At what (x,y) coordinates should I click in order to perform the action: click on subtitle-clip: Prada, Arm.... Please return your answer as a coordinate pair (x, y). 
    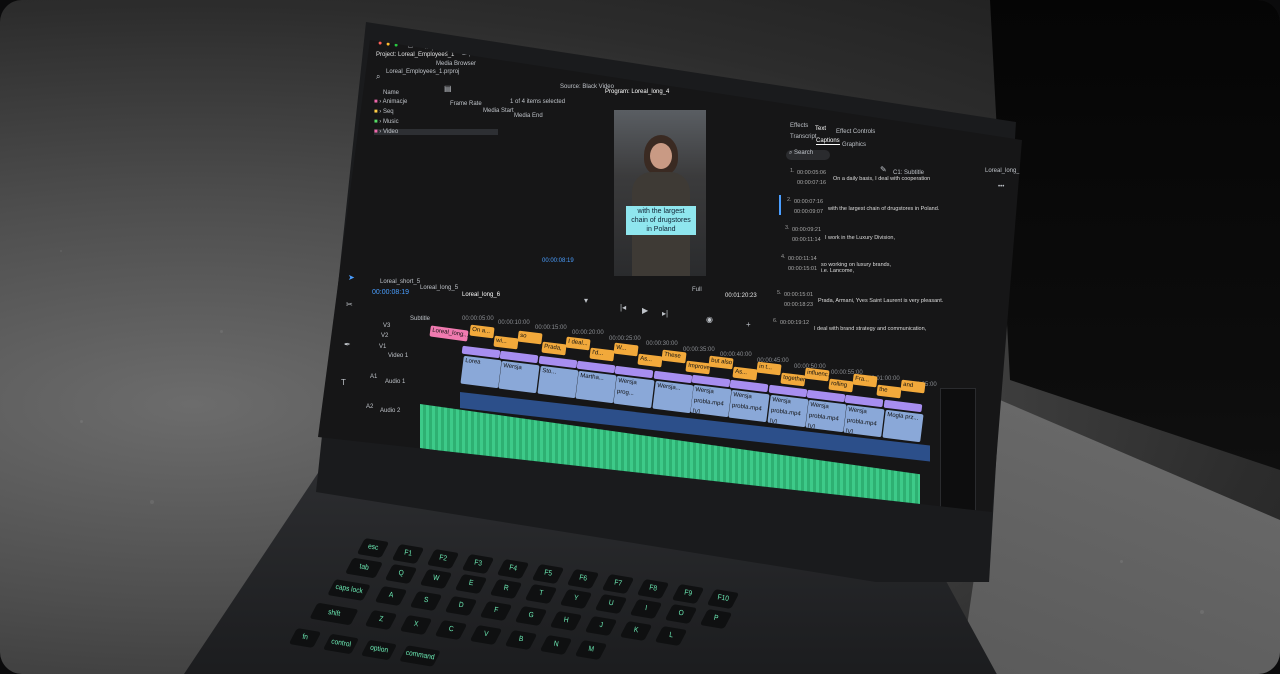
    Looking at the image, I should click on (554, 348).